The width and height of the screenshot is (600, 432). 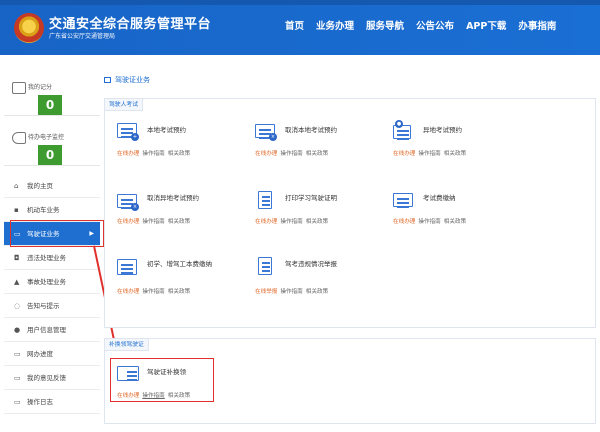 I want to click on site-subtitle: 广东省公安厅交通管理局, so click(x=82, y=36).